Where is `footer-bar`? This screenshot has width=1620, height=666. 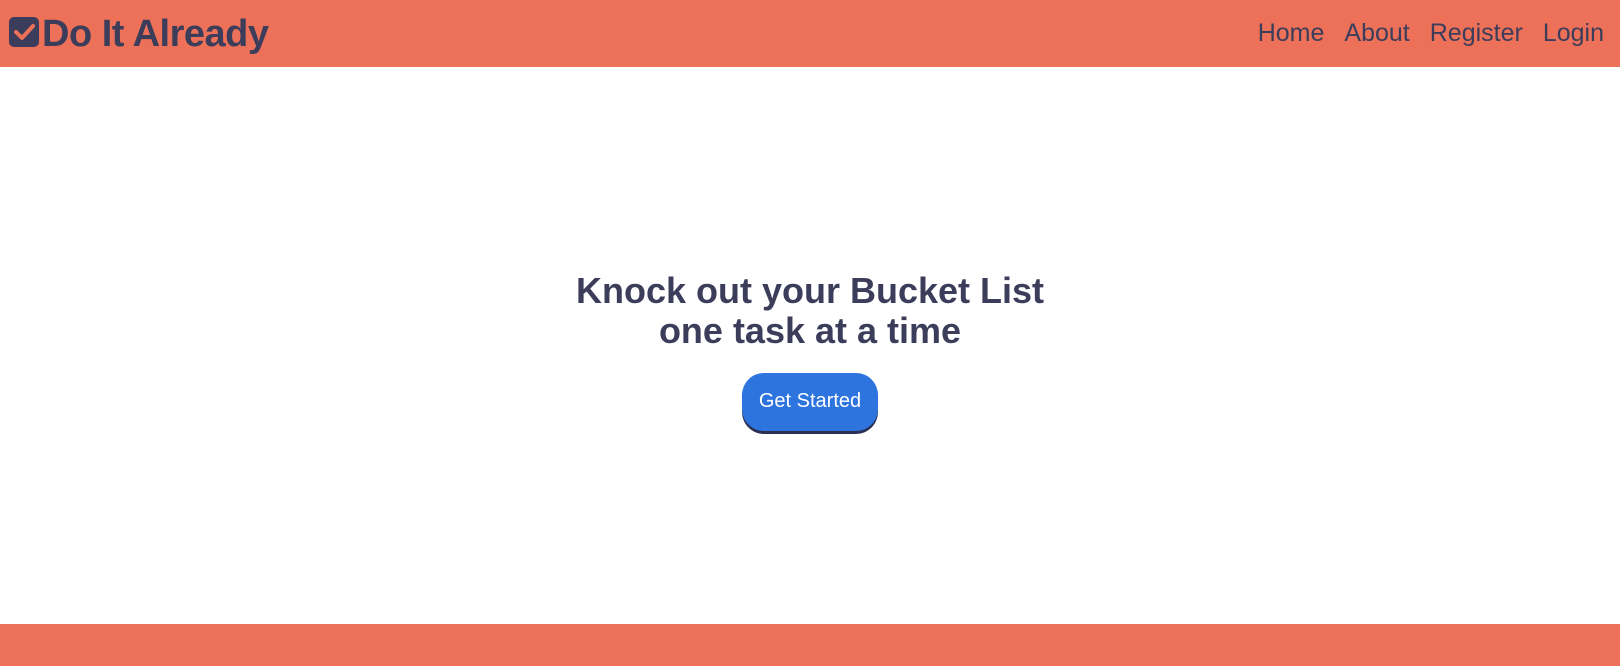 footer-bar is located at coordinates (810, 645).